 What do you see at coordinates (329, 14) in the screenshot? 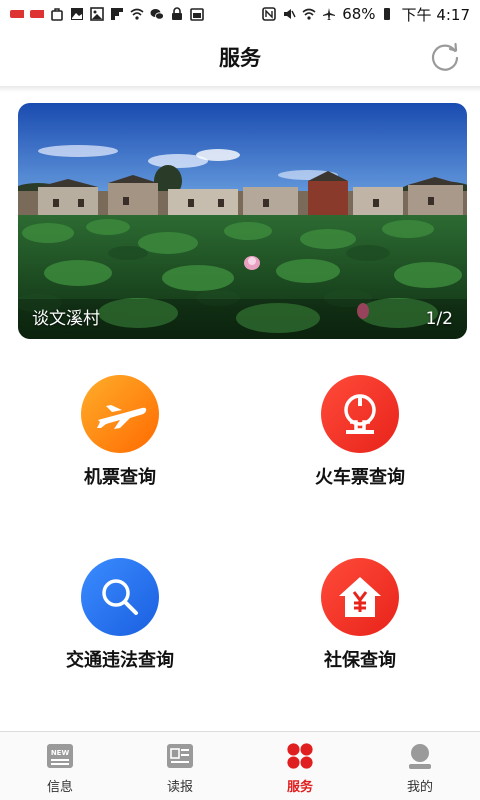
I see `airplane-mode-icon` at bounding box center [329, 14].